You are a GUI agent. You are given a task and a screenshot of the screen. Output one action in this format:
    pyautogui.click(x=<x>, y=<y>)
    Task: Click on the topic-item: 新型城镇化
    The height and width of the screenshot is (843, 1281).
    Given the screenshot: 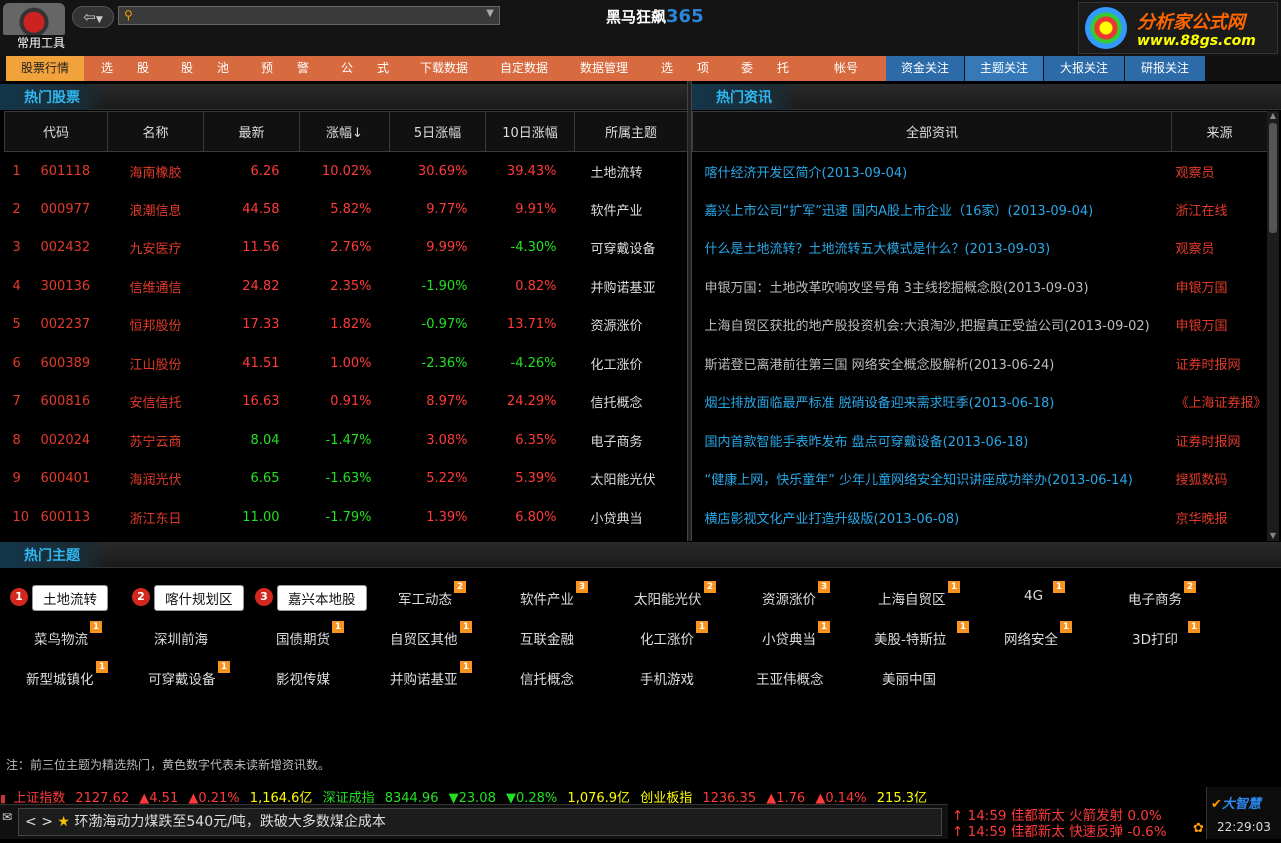 What is the action you would take?
    pyautogui.click(x=60, y=678)
    